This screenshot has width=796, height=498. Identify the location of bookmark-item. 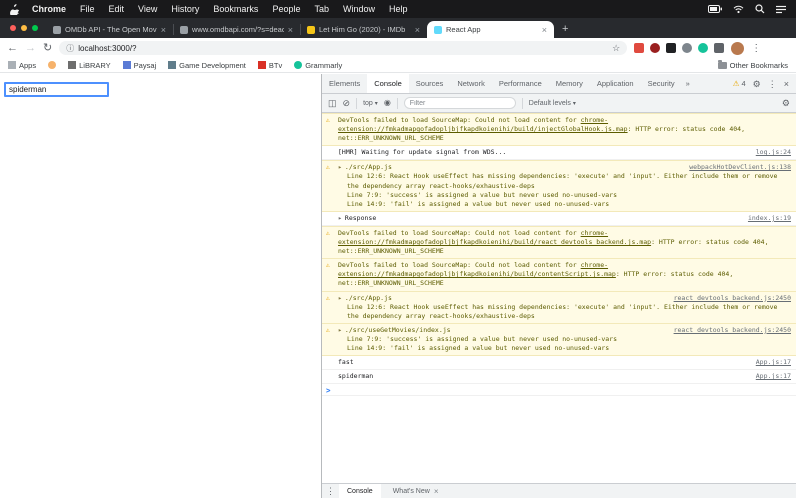
(52, 65).